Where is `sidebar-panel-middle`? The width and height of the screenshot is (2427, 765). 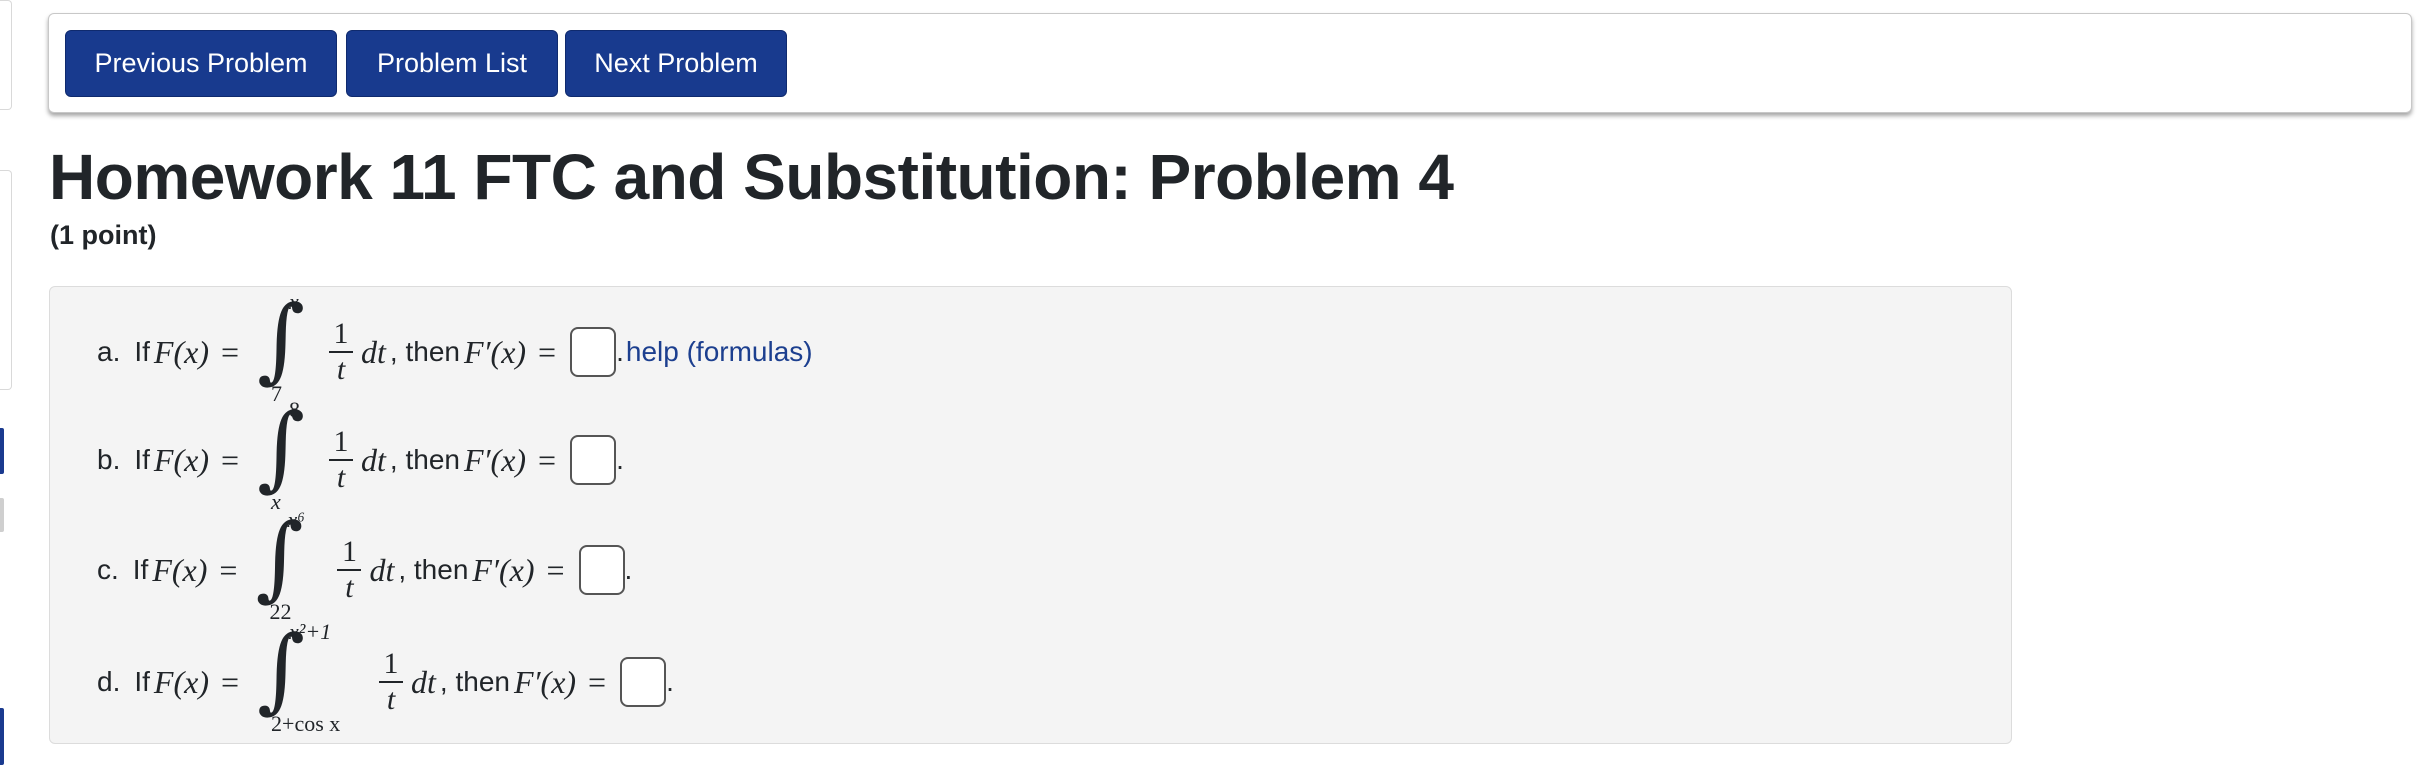
sidebar-panel-middle is located at coordinates (6, 280).